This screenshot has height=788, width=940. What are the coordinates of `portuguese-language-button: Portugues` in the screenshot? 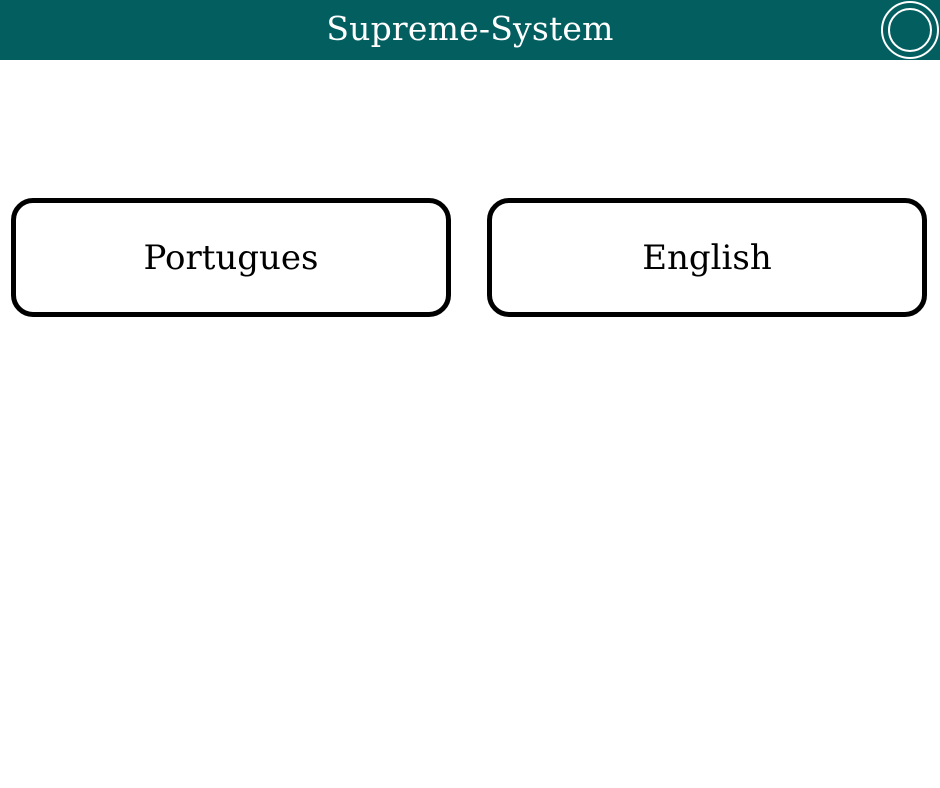 It's located at (231, 257).